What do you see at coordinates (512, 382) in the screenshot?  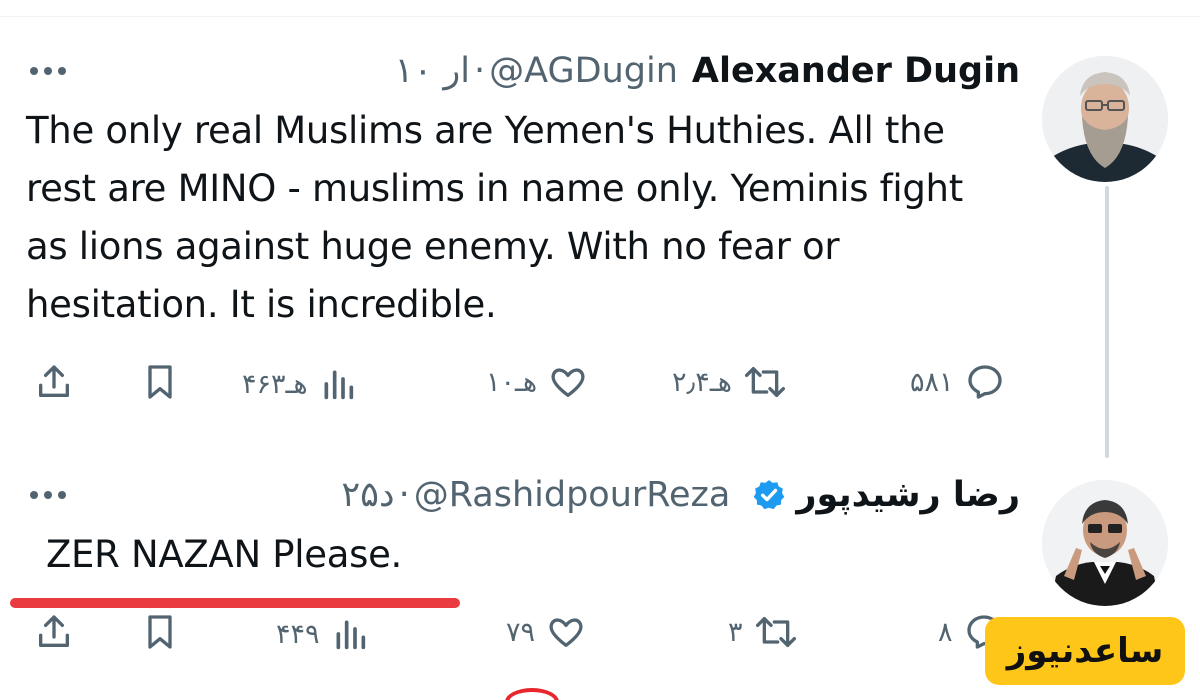 I see `like-count: ۱۰هـ` at bounding box center [512, 382].